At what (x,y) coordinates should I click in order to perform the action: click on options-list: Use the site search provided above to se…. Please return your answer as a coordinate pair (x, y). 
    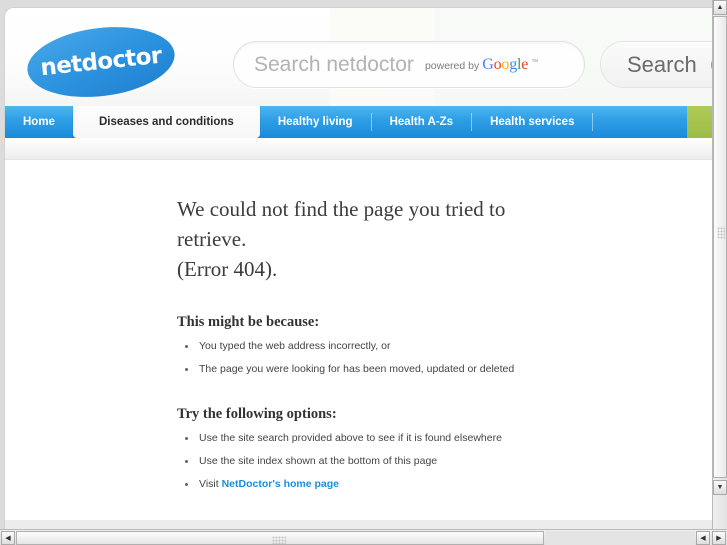
    Looking at the image, I should click on (444, 461).